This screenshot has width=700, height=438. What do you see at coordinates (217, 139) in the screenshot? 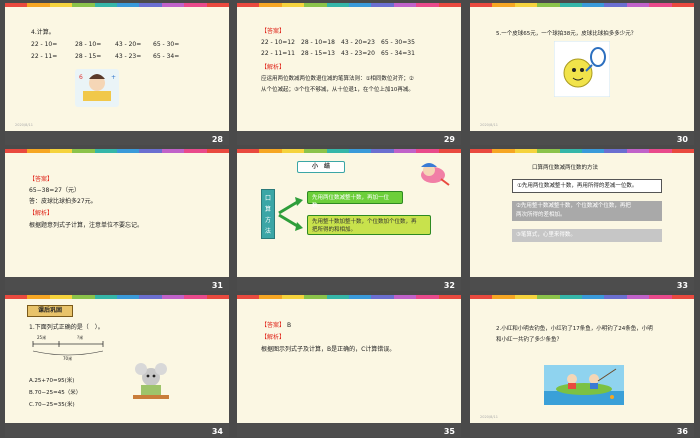
I see `page-number: 28` at bounding box center [217, 139].